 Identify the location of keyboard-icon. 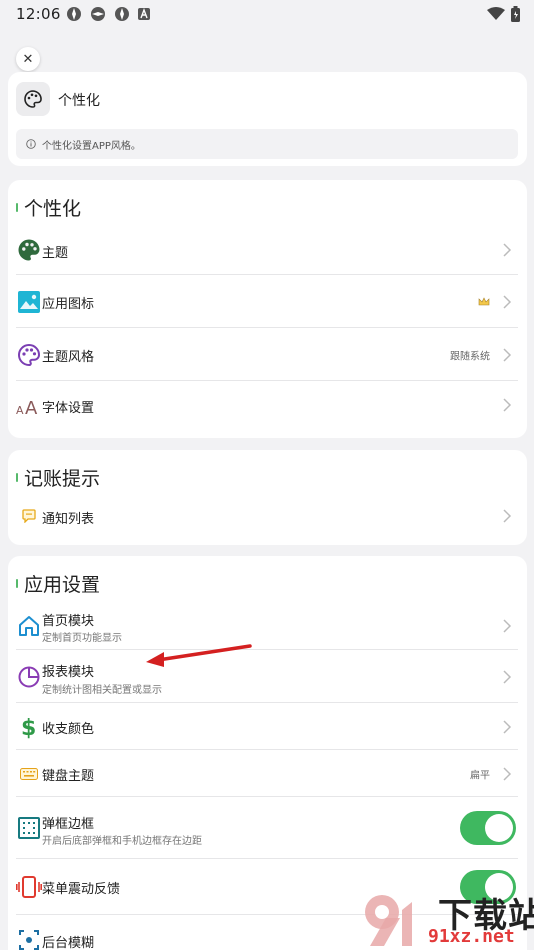
(29, 774).